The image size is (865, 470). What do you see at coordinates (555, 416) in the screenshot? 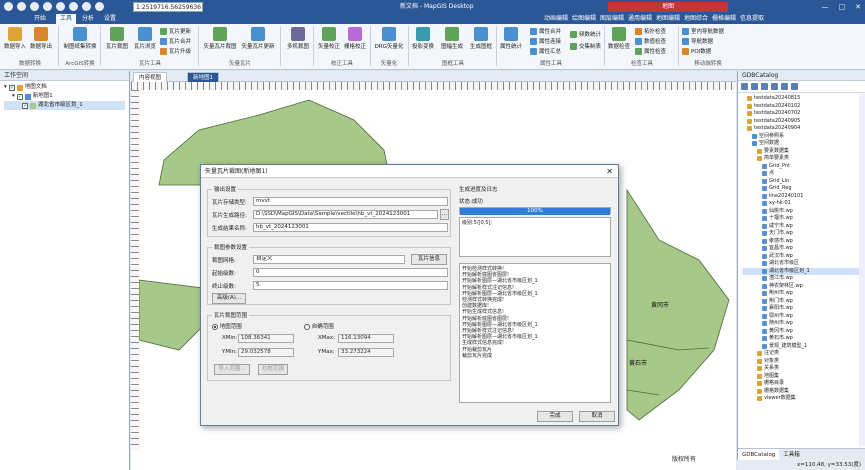
I see `finish-button: 完成` at bounding box center [555, 416].